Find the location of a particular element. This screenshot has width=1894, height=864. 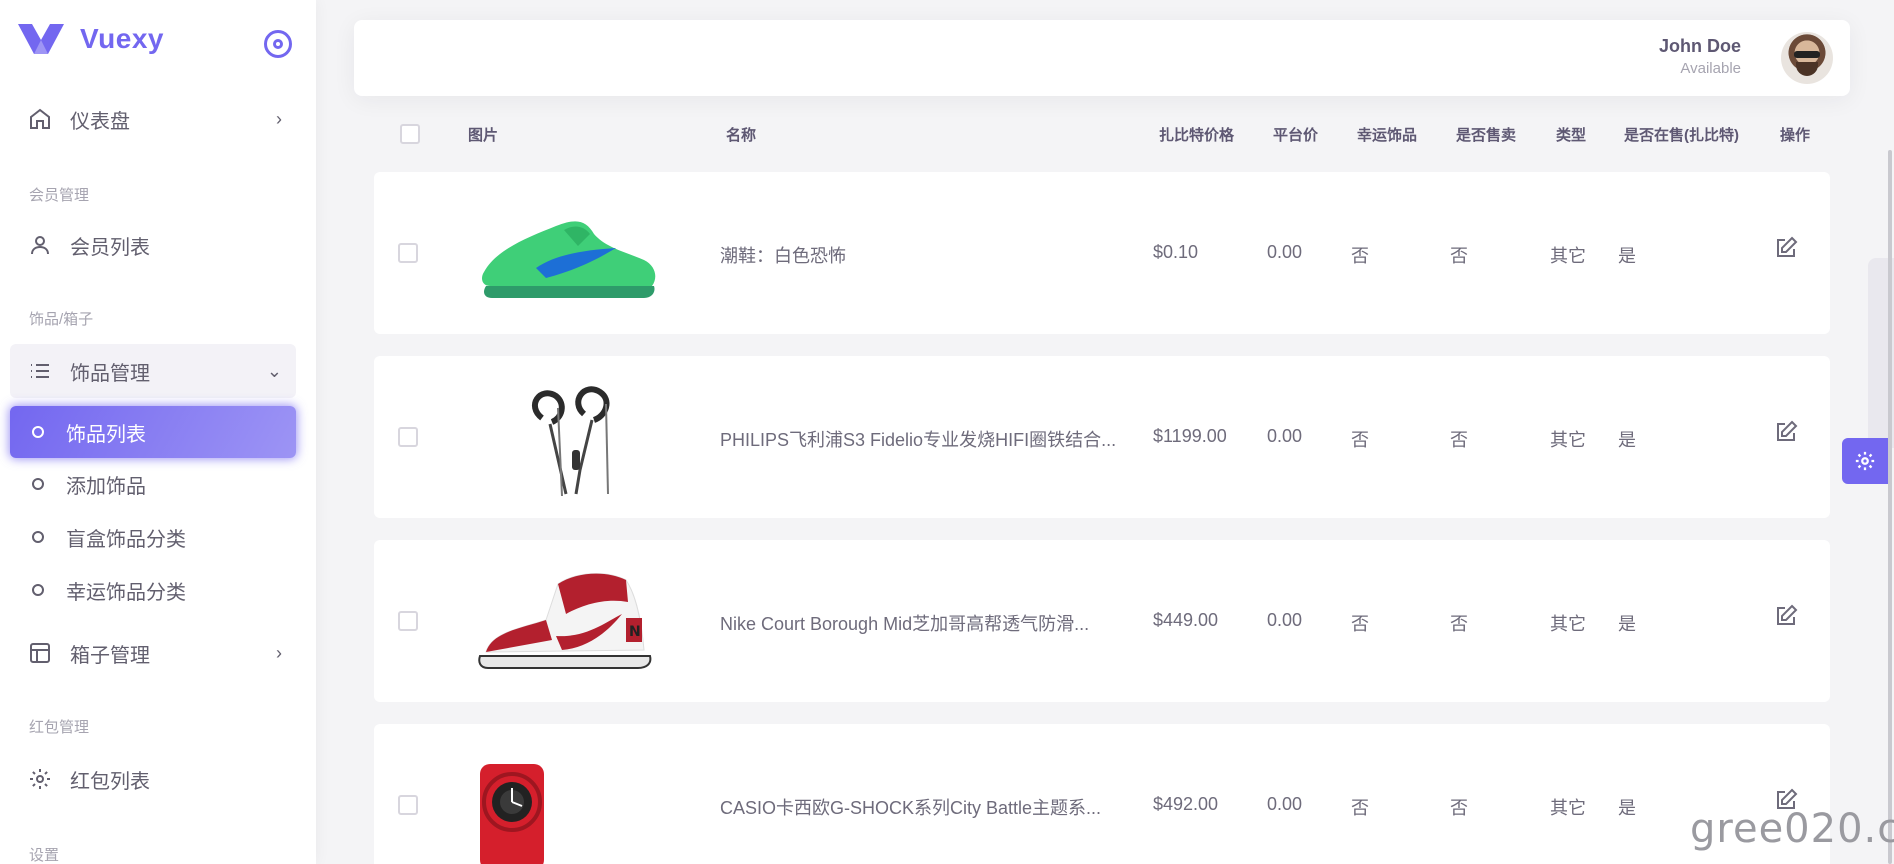

scrollbar is located at coordinates (1890, 507).